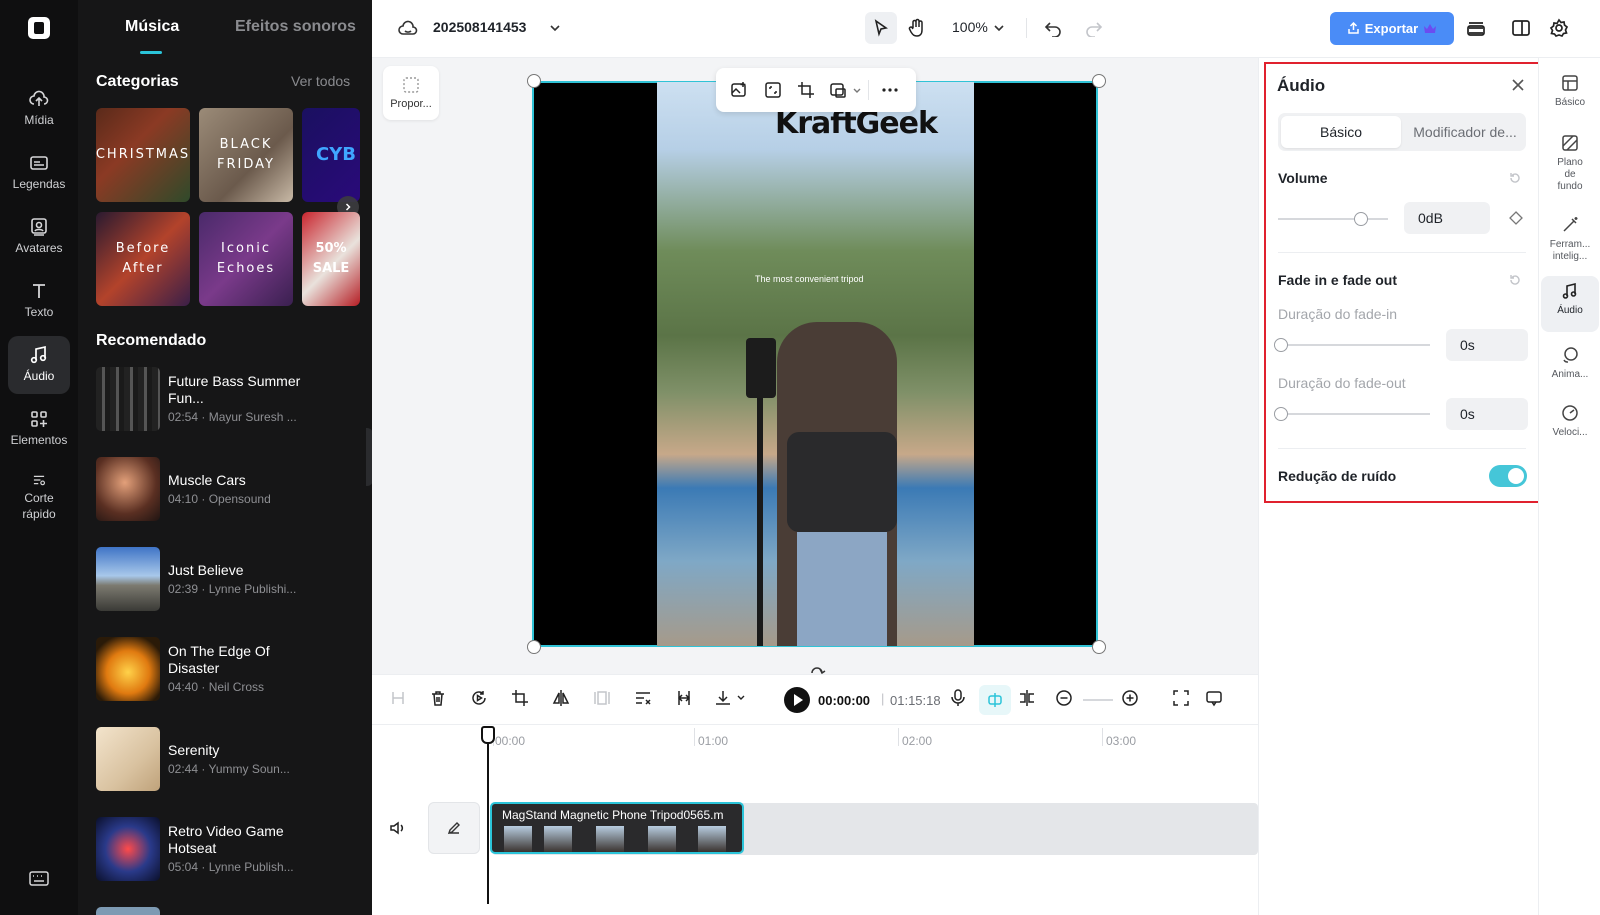  I want to click on rail-item-quick-cut: Corte rápido, so click(39, 493).